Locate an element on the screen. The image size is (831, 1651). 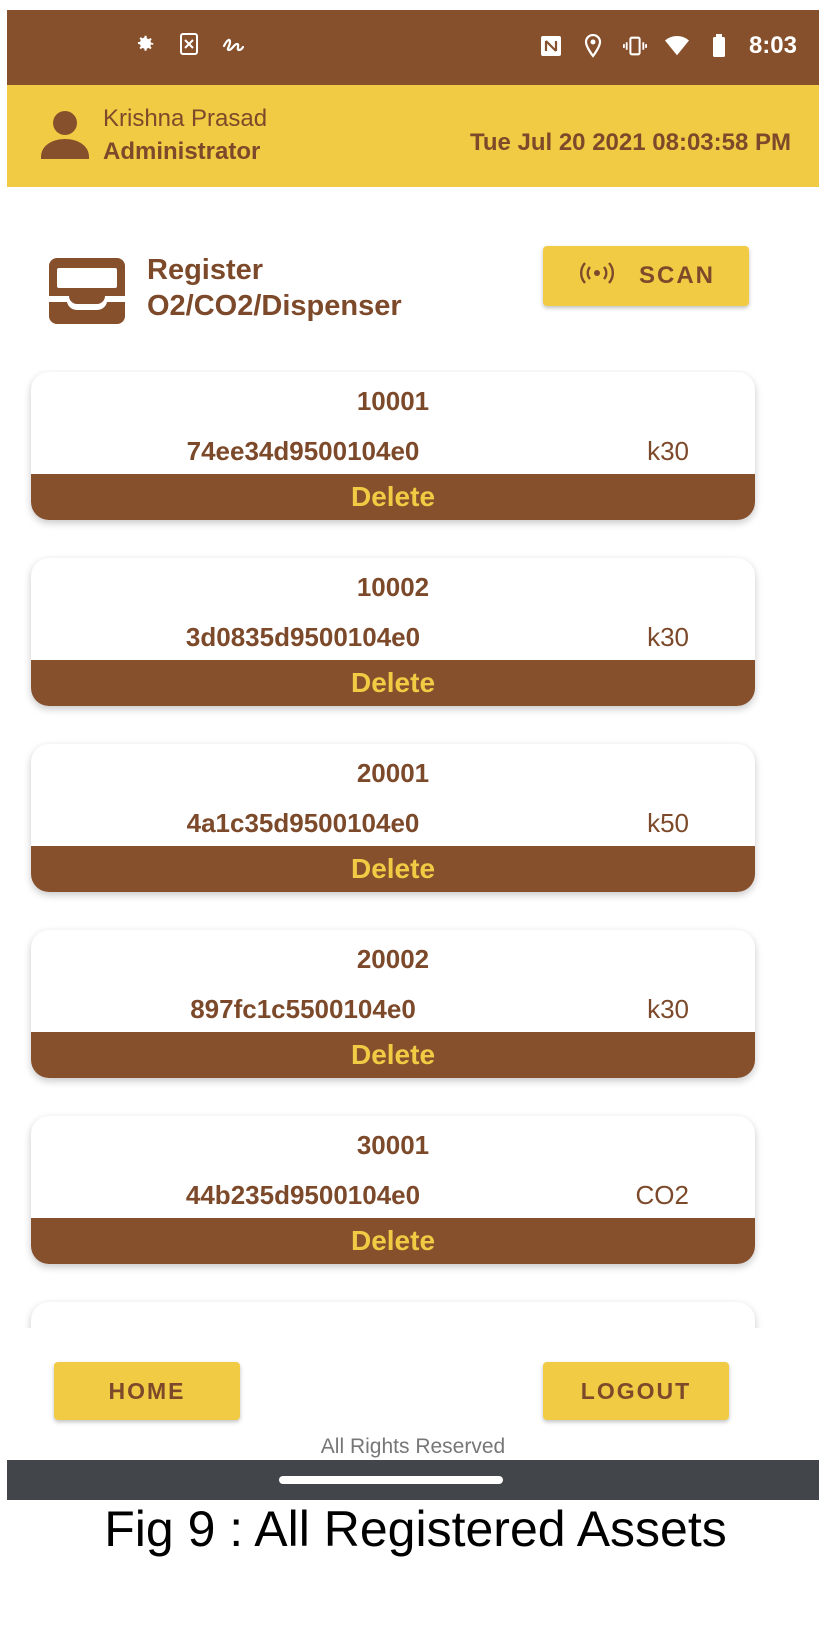
asset-type: CO2 is located at coordinates (662, 1195).